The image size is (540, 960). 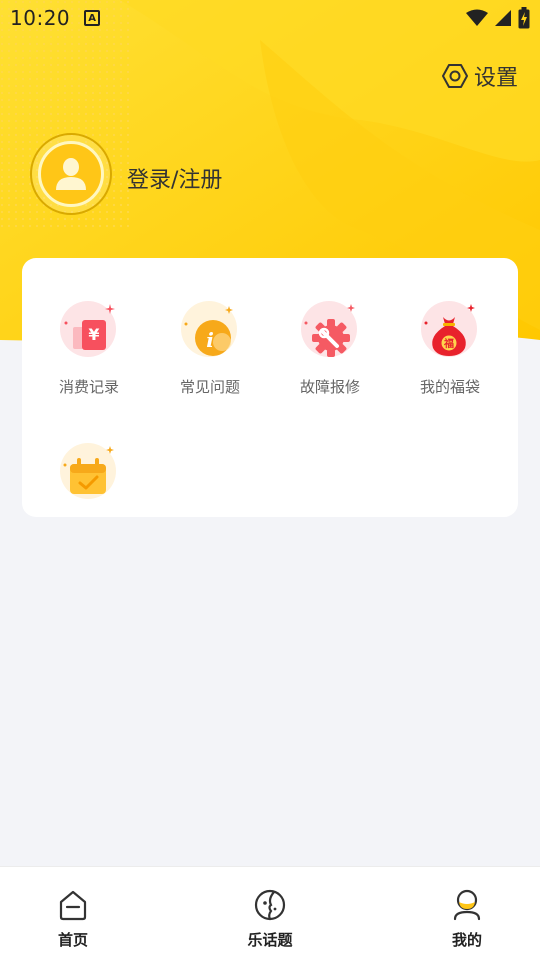 I want to click on faq-icon: i, so click(x=210, y=329).